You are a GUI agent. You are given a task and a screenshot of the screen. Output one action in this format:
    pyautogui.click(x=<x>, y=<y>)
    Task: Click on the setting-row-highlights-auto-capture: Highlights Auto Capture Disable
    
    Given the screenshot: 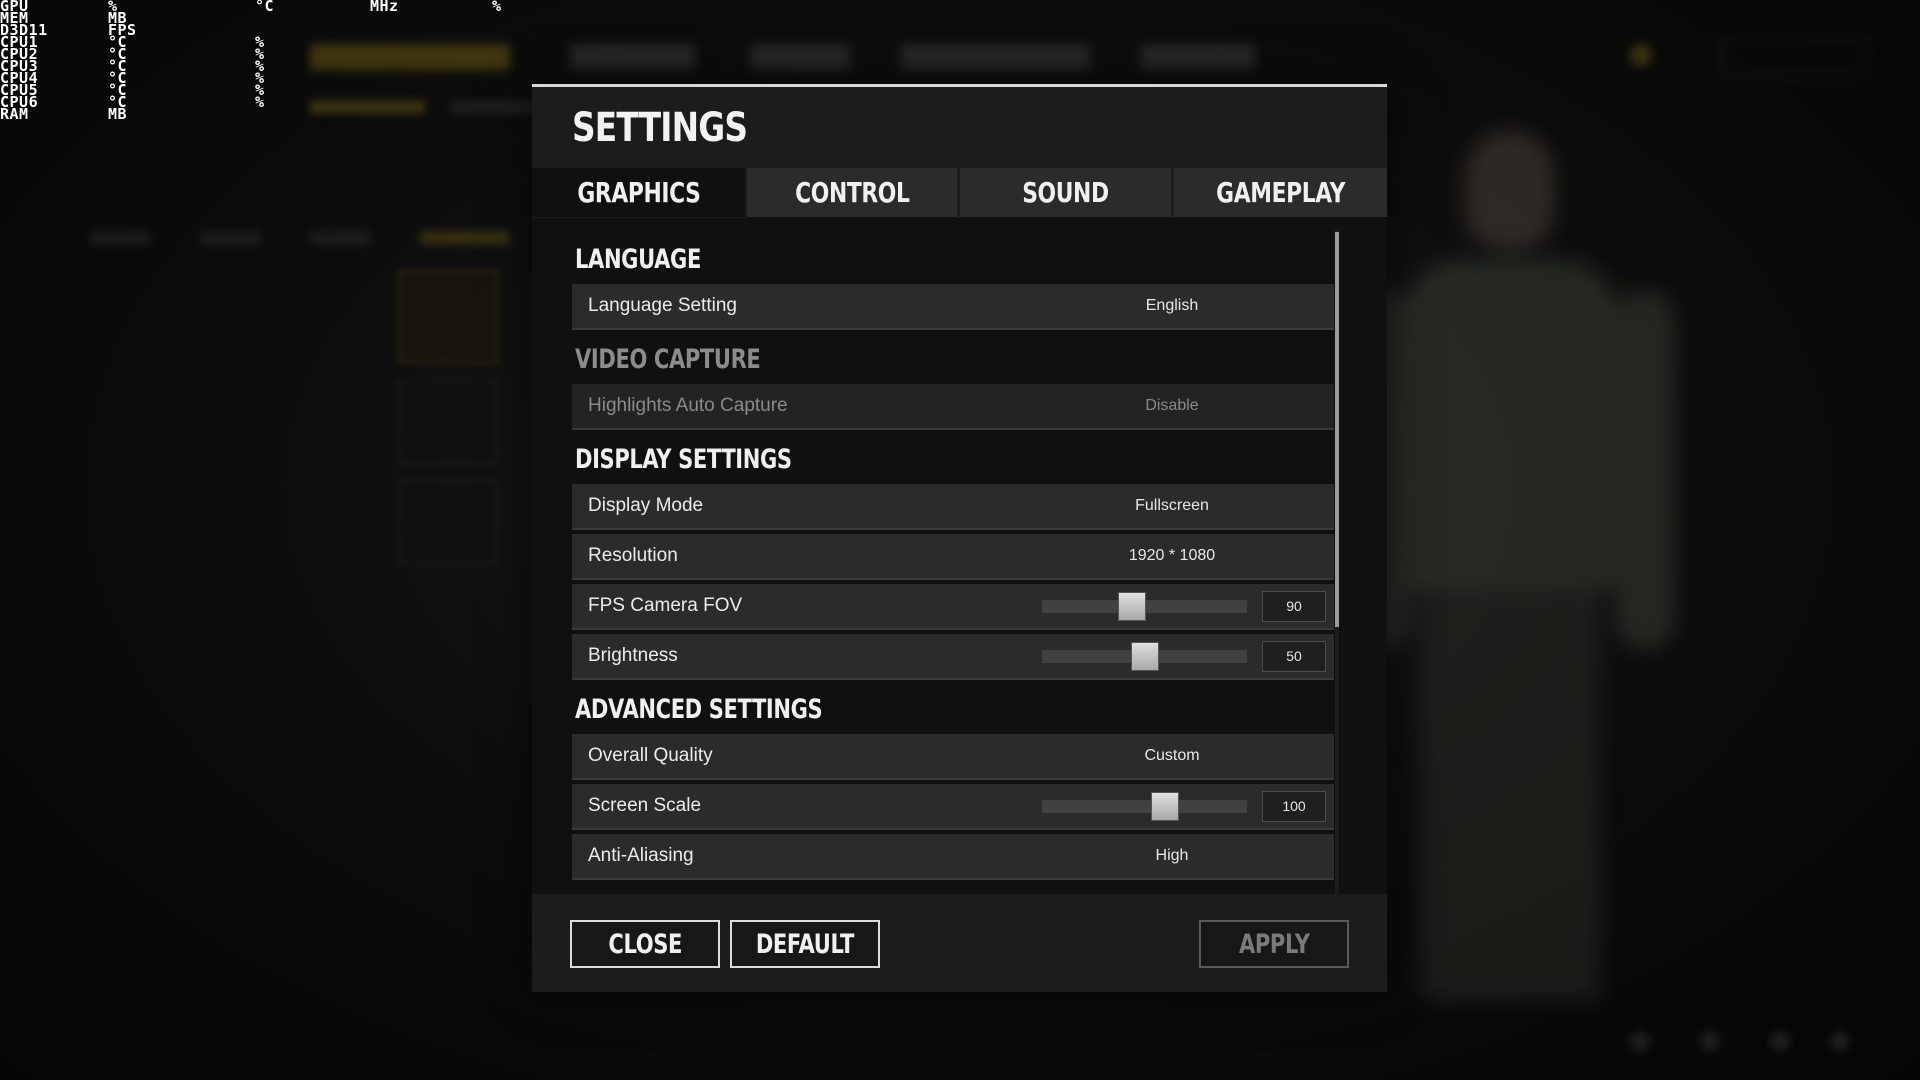 What is the action you would take?
    pyautogui.click(x=953, y=407)
    